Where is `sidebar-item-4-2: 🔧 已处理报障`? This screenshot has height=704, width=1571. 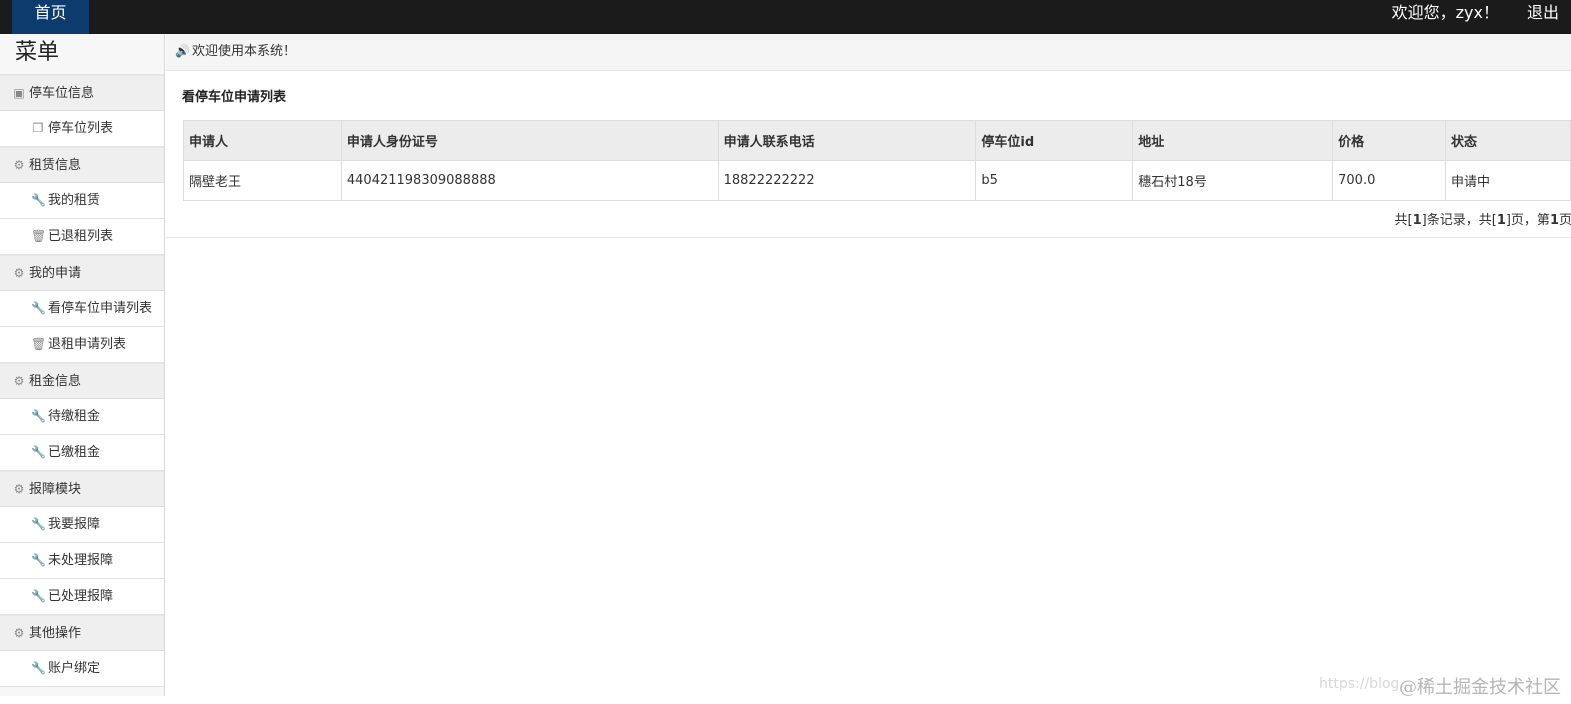 sidebar-item-4-2: 🔧 已处理报障 is located at coordinates (82, 597).